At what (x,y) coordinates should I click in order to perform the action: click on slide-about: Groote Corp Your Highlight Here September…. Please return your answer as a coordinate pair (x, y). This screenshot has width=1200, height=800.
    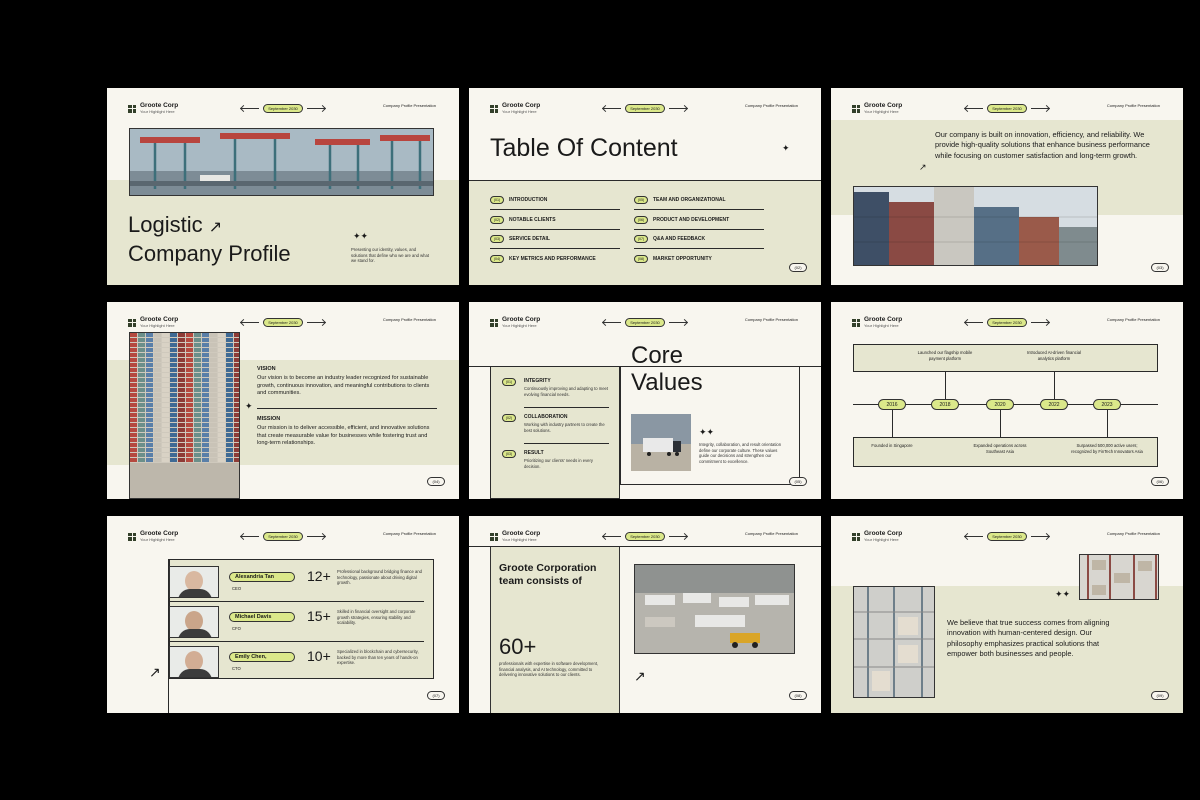
    Looking at the image, I should click on (1007, 186).